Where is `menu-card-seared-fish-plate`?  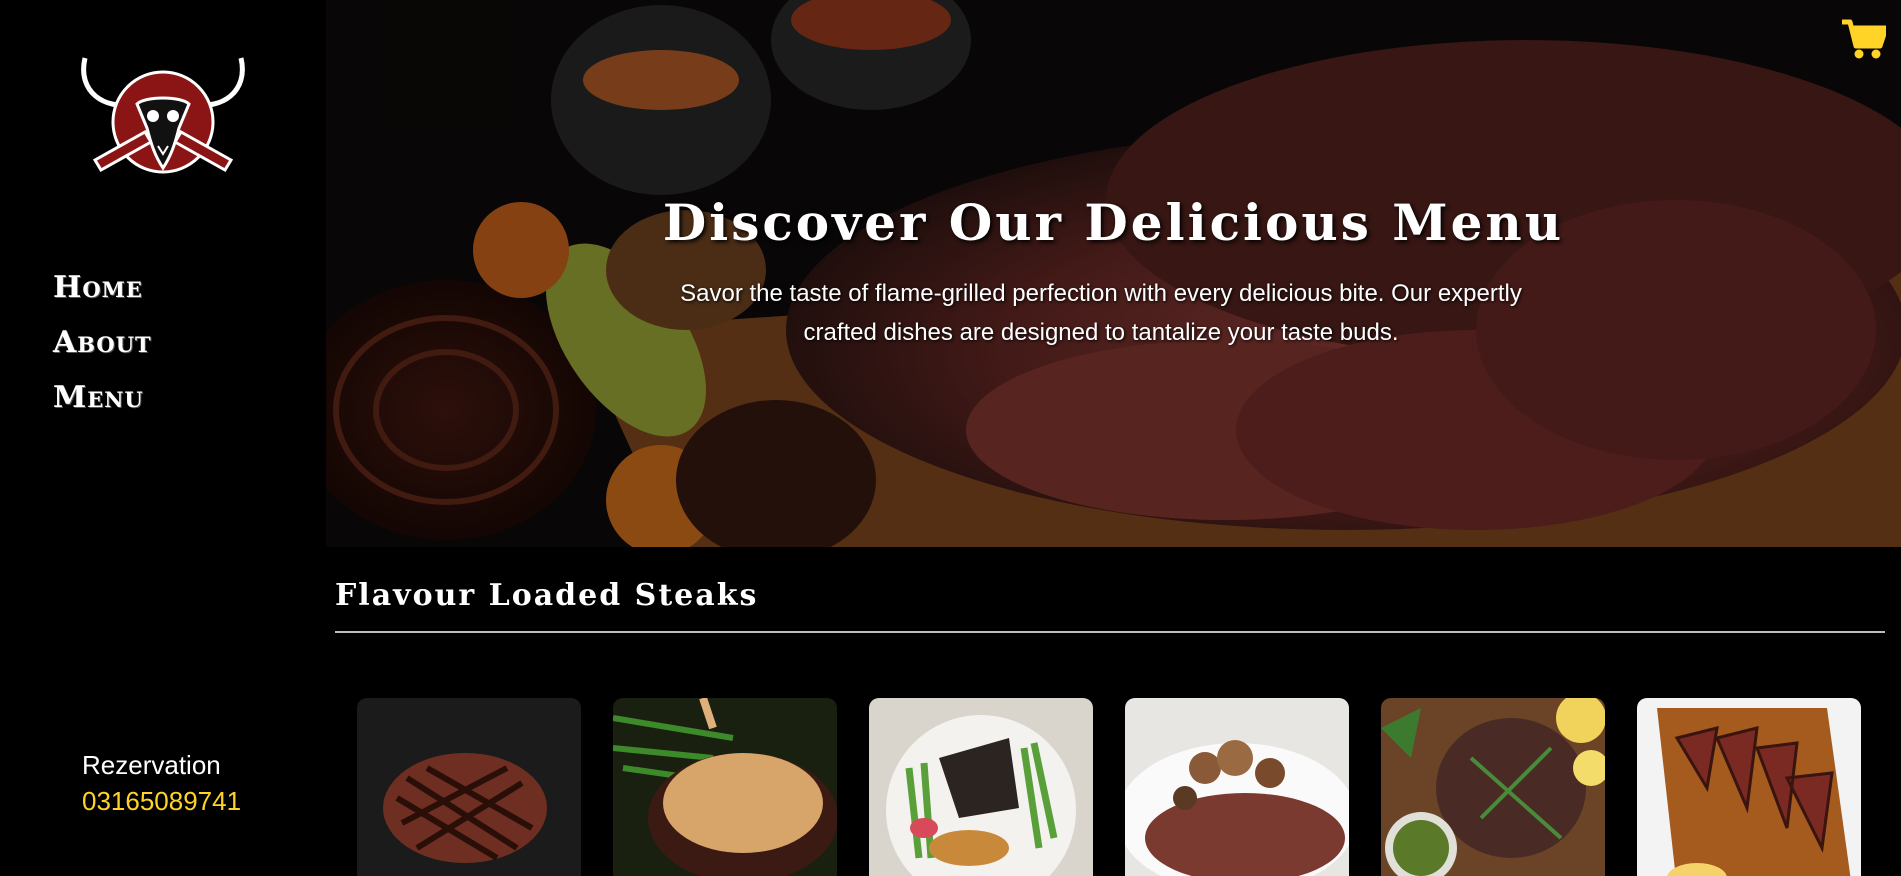
menu-card-seared-fish-plate is located at coordinates (981, 787).